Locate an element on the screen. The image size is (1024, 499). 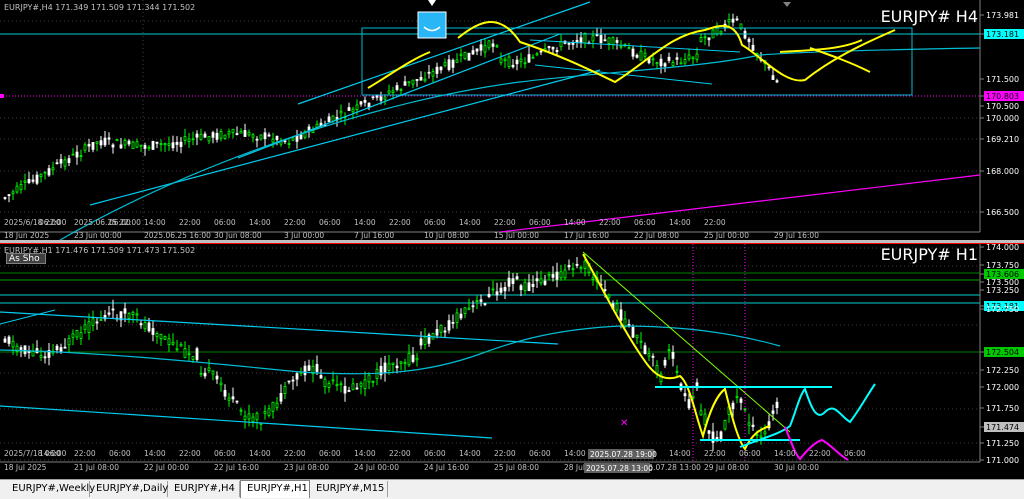
h1-symbol-title: EURJPY# H1 is located at coordinates (929, 254).